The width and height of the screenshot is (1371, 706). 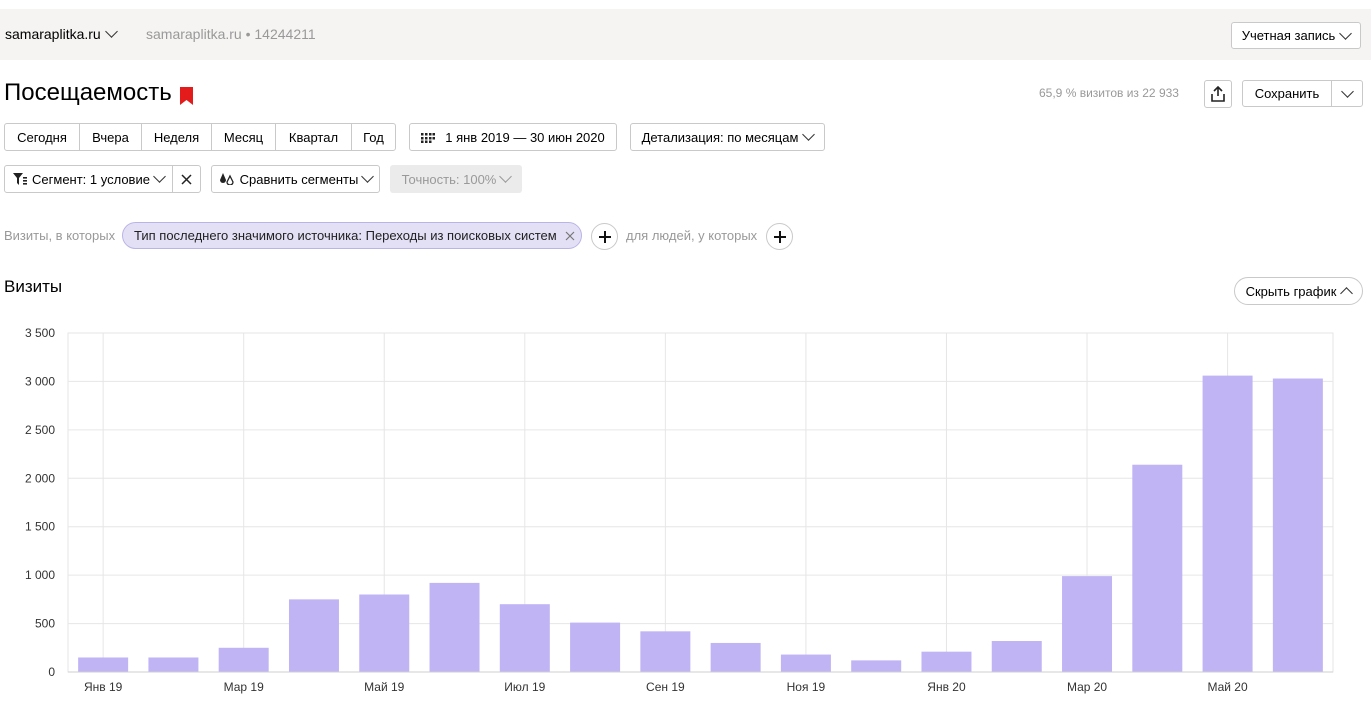 What do you see at coordinates (186, 96) in the screenshot?
I see `bookmark-icon` at bounding box center [186, 96].